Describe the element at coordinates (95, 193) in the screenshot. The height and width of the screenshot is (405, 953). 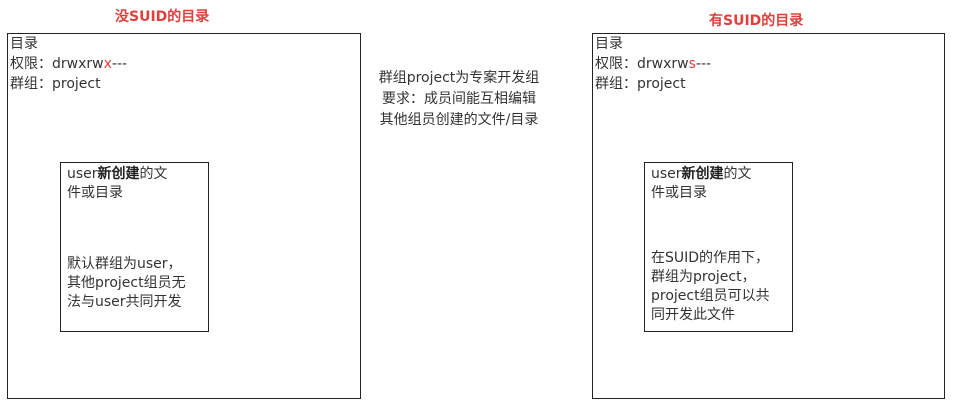
I see `left-file-line2: 件或目录` at that location.